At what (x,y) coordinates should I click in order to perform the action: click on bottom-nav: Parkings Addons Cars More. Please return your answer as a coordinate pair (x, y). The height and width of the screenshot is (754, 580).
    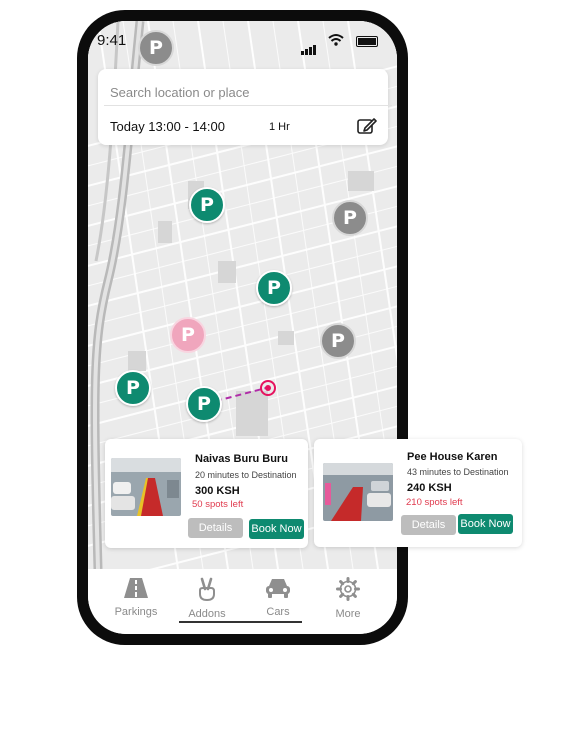
    Looking at the image, I should click on (242, 601).